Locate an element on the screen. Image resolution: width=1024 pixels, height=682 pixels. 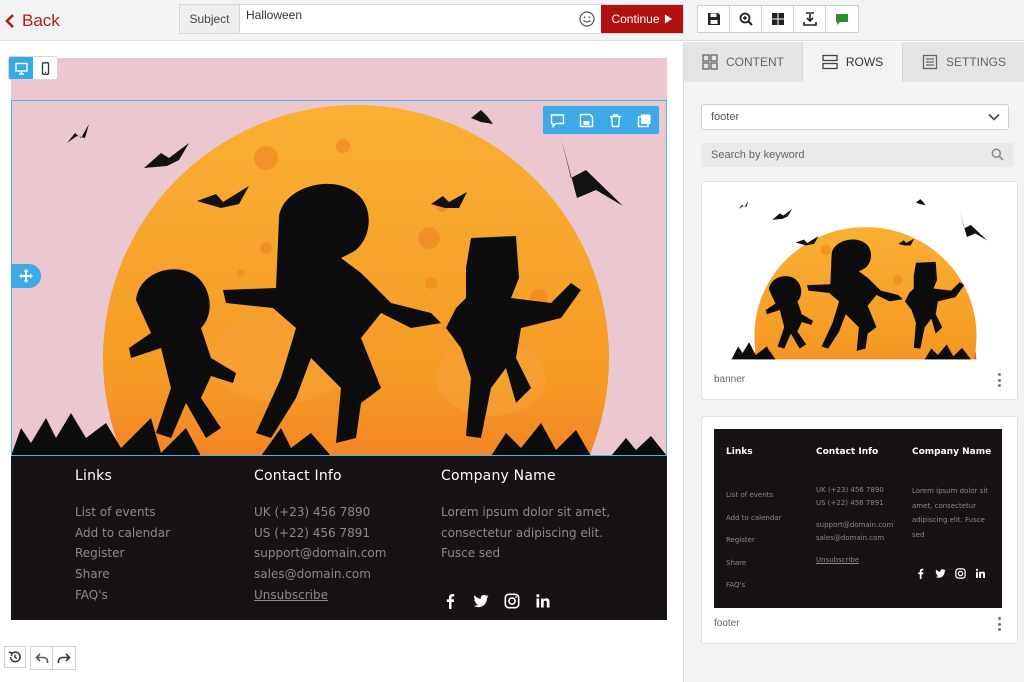
export-button is located at coordinates (810, 19).